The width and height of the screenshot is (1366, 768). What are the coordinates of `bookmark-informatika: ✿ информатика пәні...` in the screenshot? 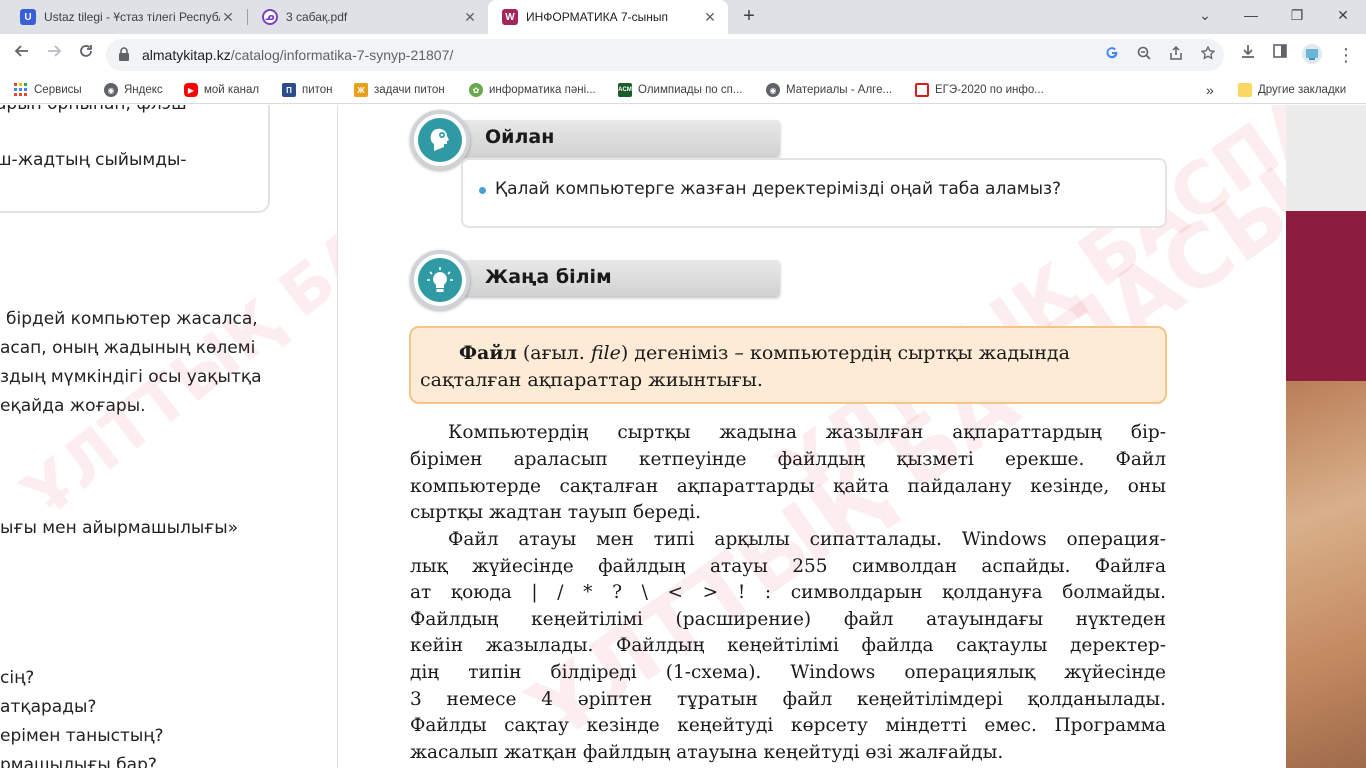 It's located at (532, 90).